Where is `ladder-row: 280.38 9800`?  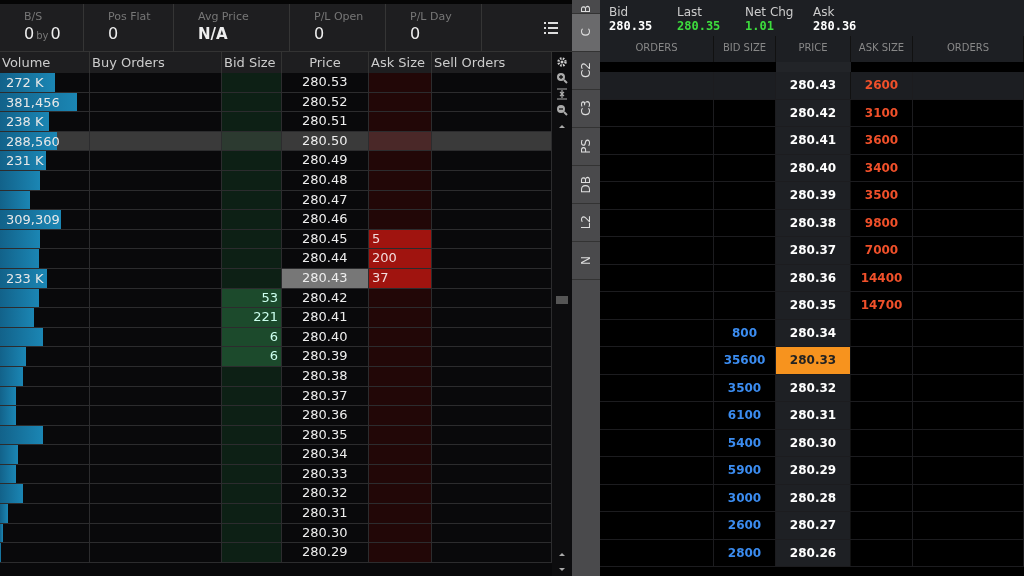
ladder-row: 280.38 9800 is located at coordinates (812, 223).